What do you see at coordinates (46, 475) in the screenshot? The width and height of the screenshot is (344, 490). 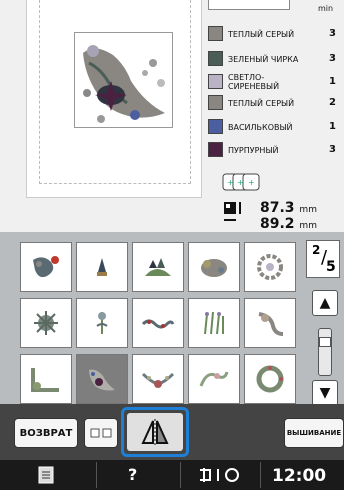 I see `document-icon` at bounding box center [46, 475].